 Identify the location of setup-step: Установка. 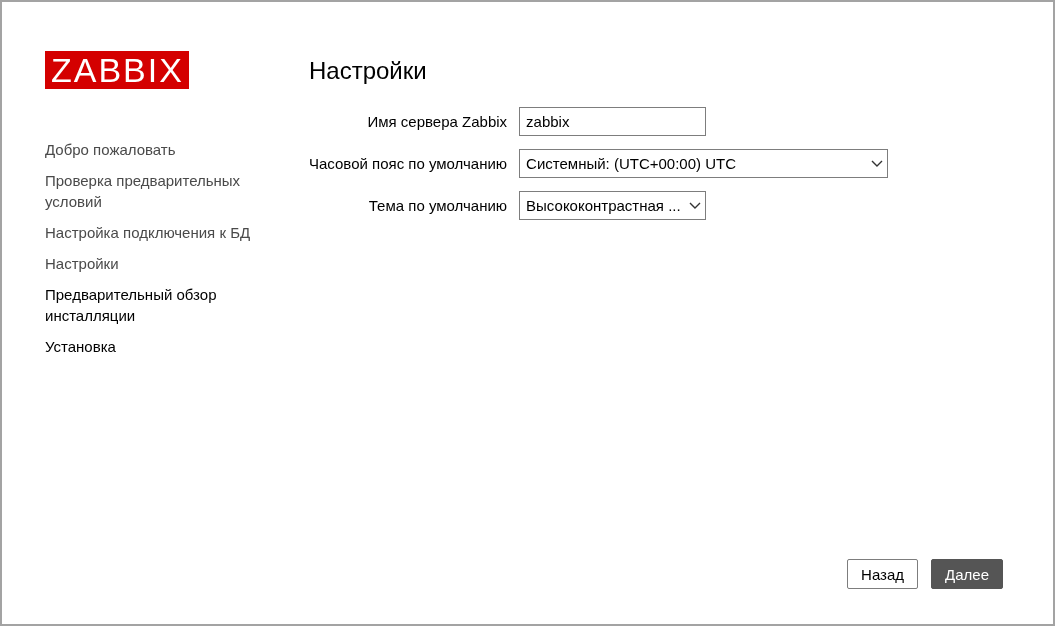
(156, 346).